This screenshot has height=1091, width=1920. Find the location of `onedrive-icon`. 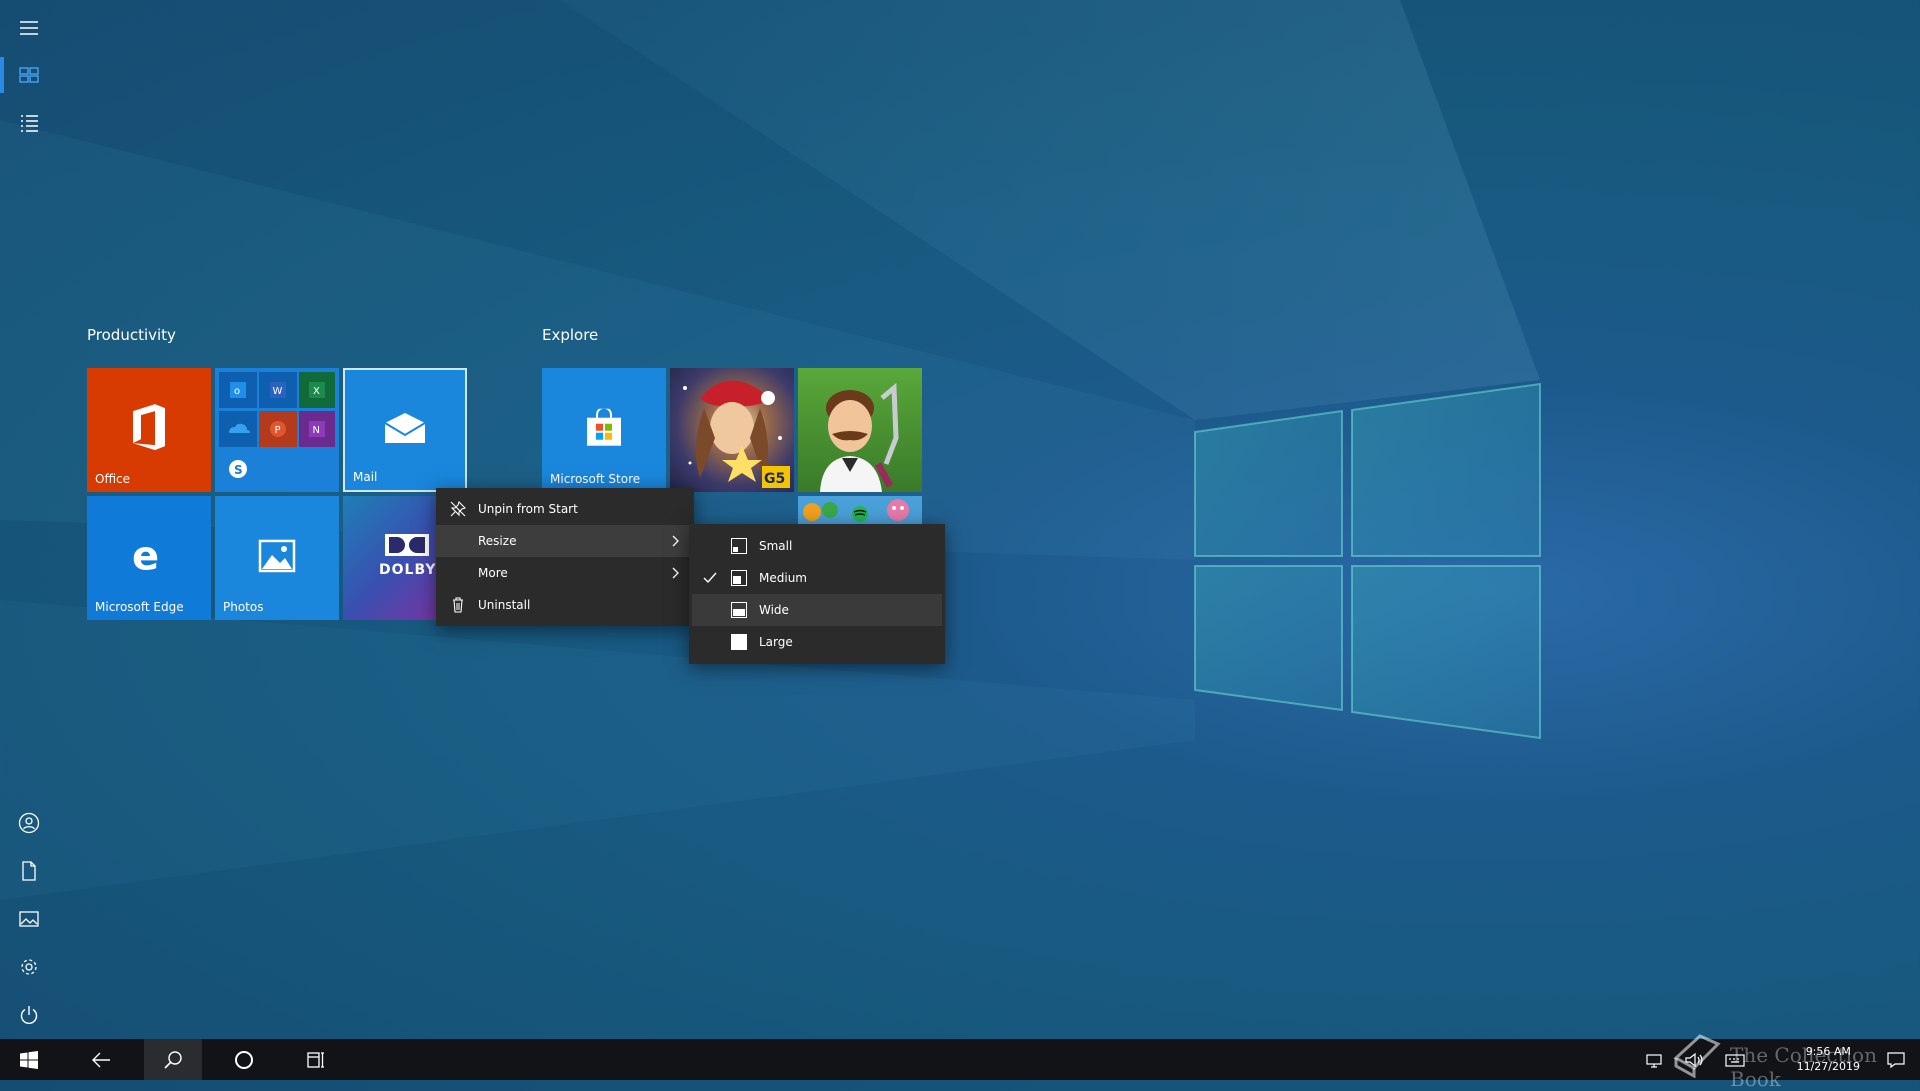

onedrive-icon is located at coordinates (239, 428).